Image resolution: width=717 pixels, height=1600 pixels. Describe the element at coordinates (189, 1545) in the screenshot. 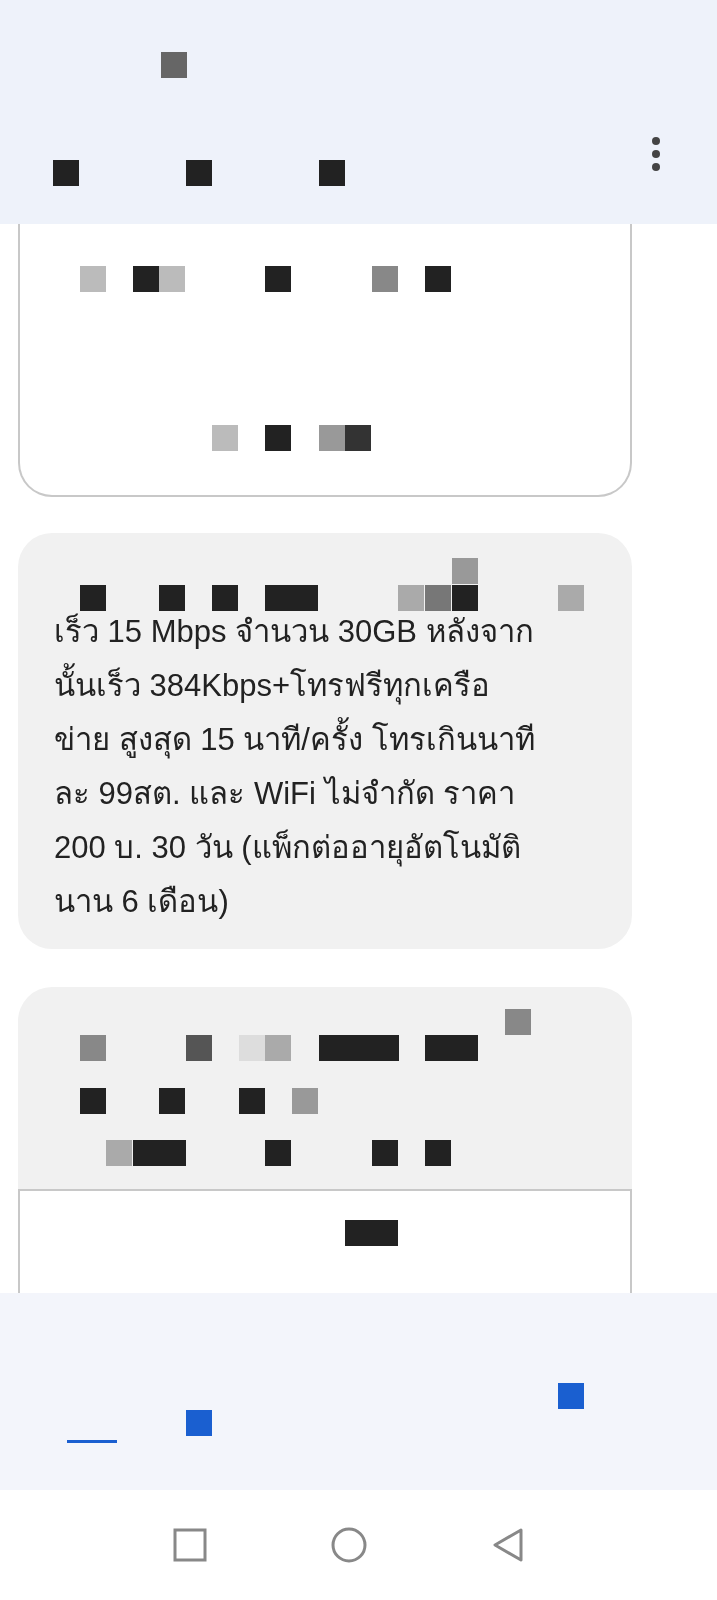

I see `recents-icon` at that location.